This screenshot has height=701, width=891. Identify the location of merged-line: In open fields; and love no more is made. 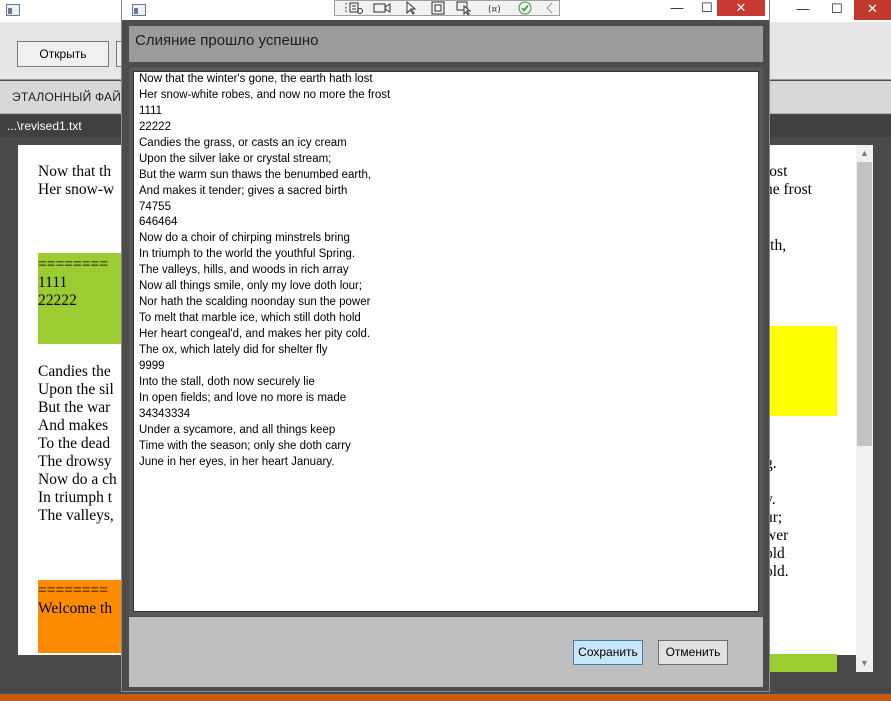
(243, 397).